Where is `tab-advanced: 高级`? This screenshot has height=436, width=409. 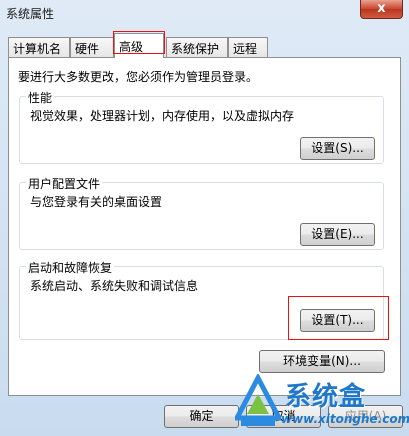 tab-advanced: 高级 is located at coordinates (139, 44).